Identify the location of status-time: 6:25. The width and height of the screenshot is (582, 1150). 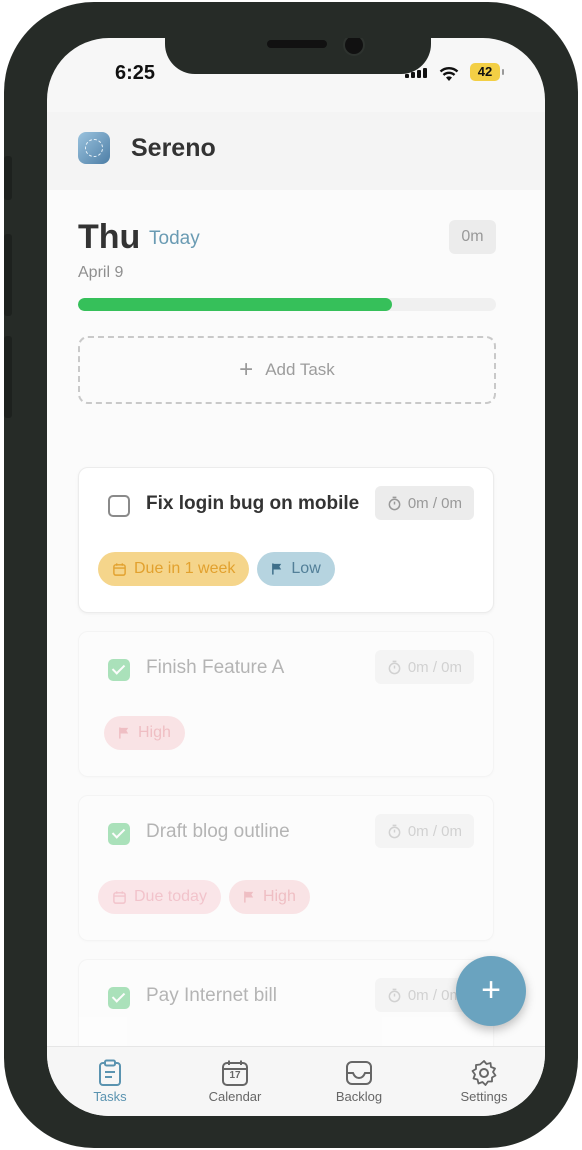
(135, 73).